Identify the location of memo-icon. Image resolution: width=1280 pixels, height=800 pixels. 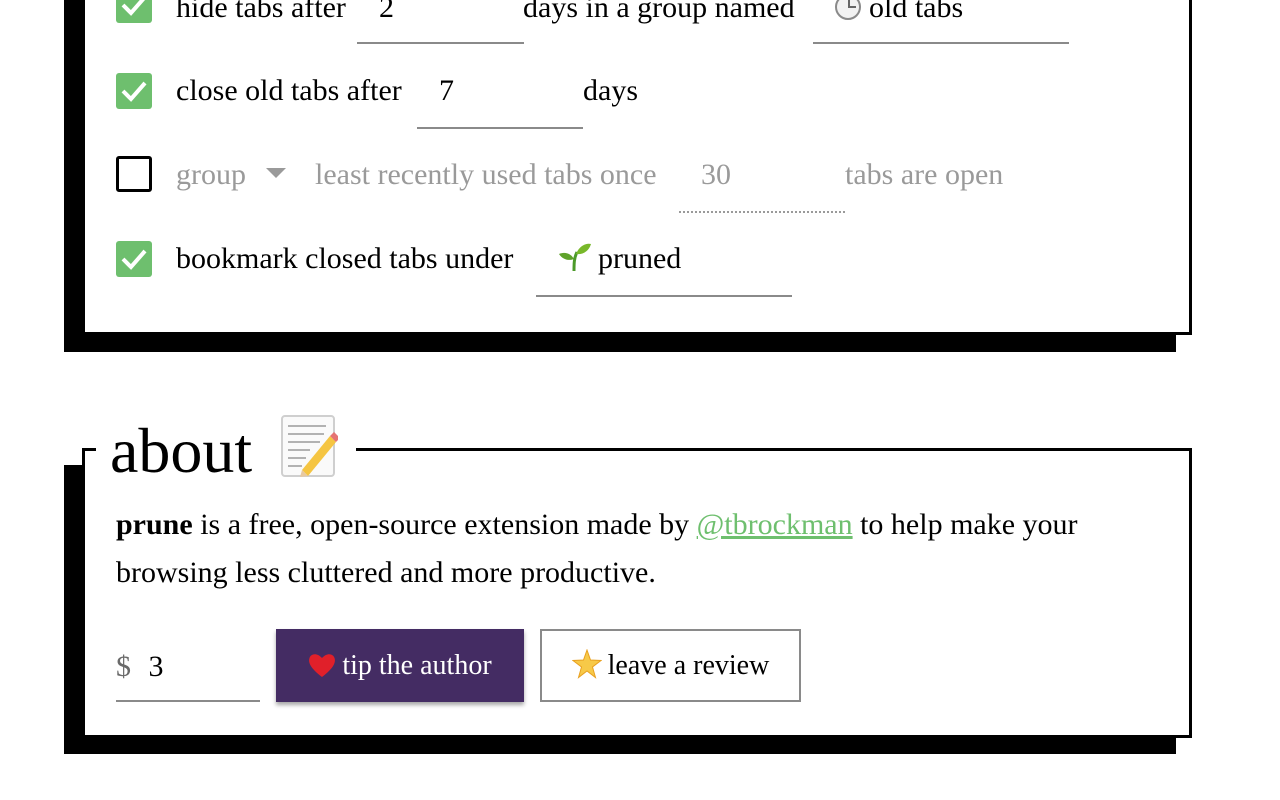
(311, 446).